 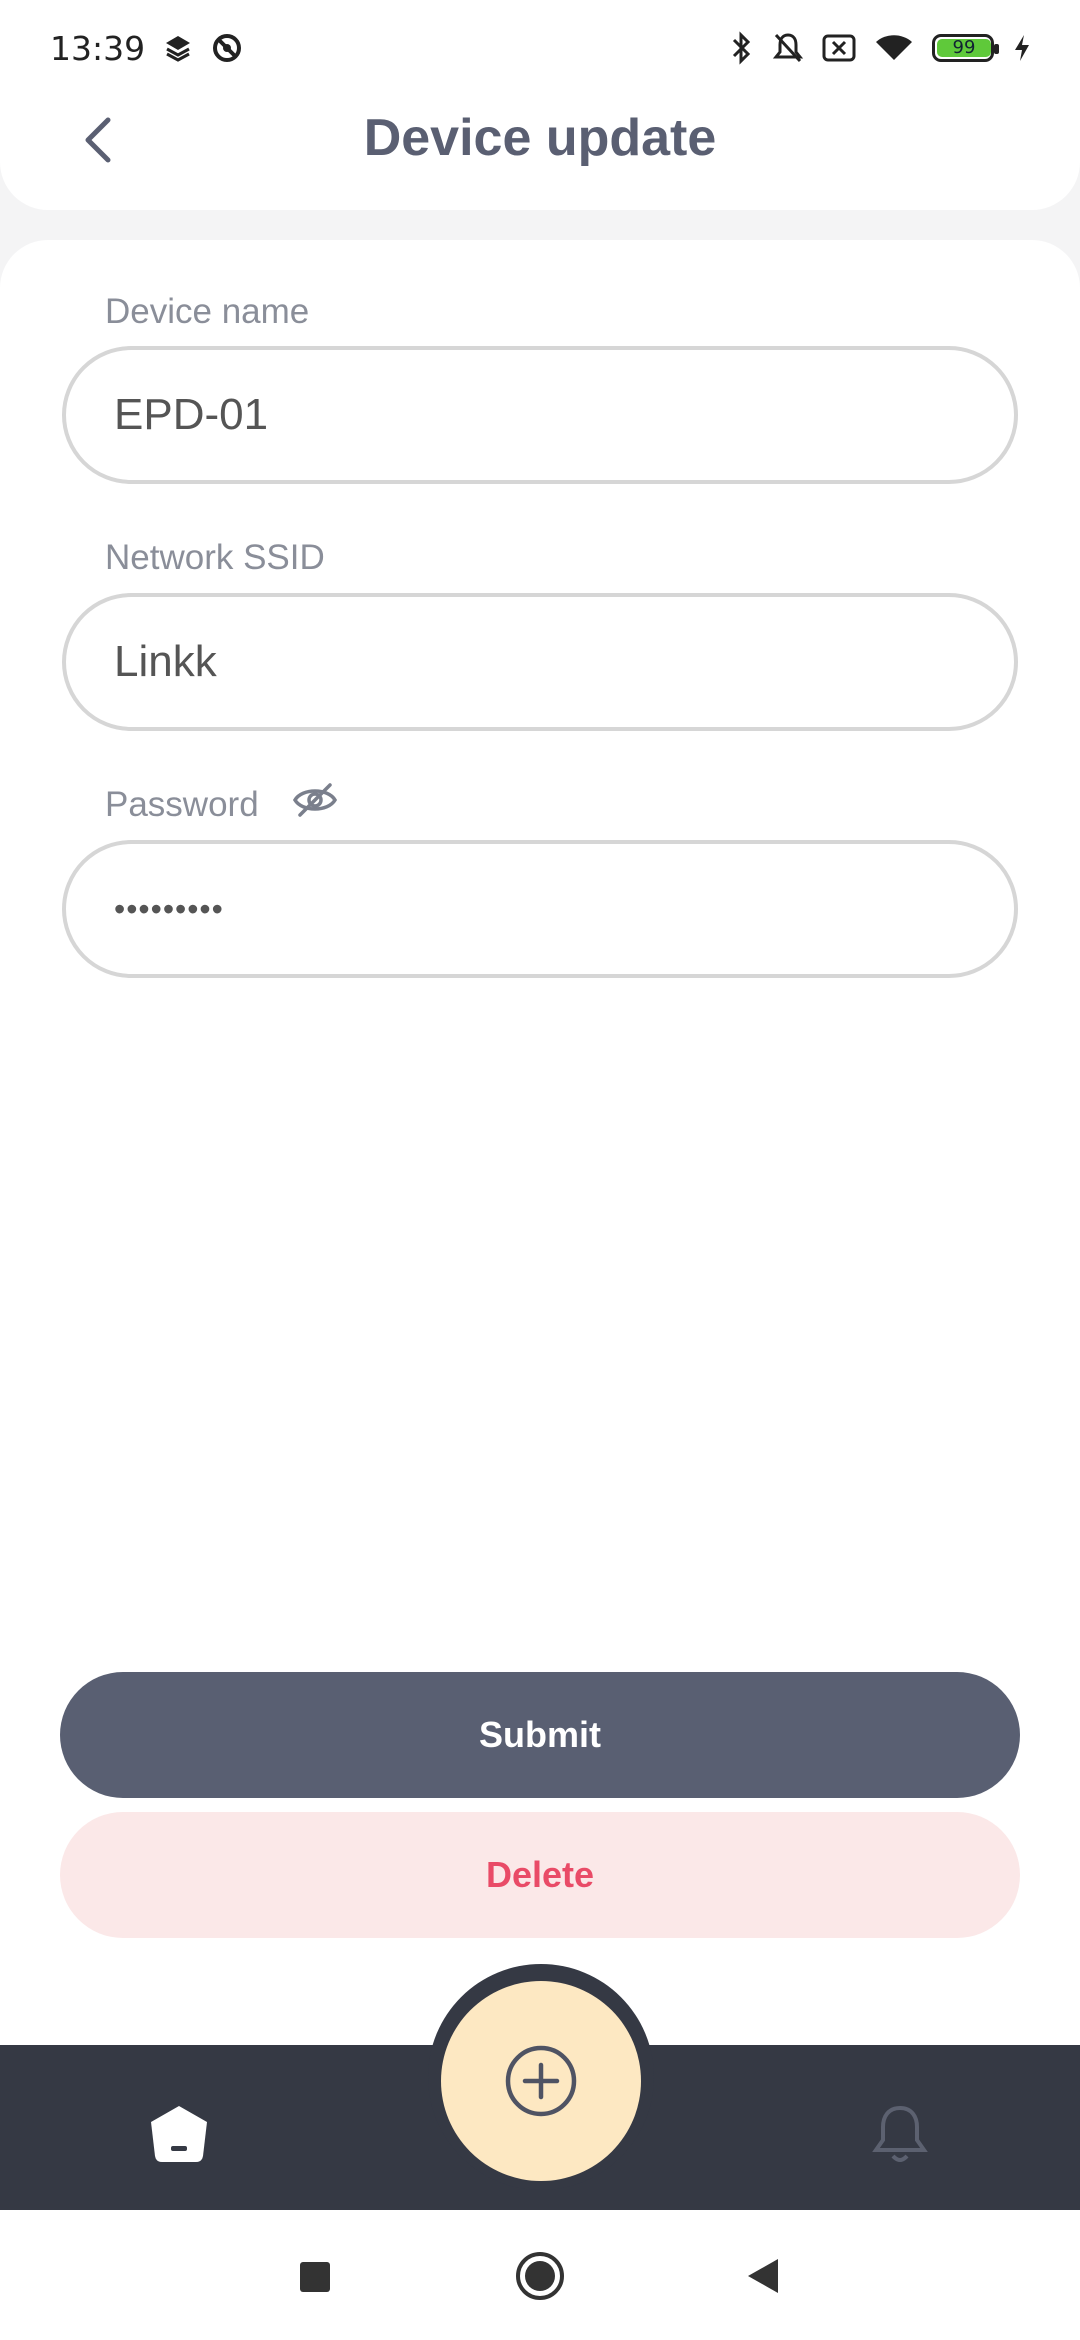 I want to click on delete-button: Delete, so click(x=540, y=1875).